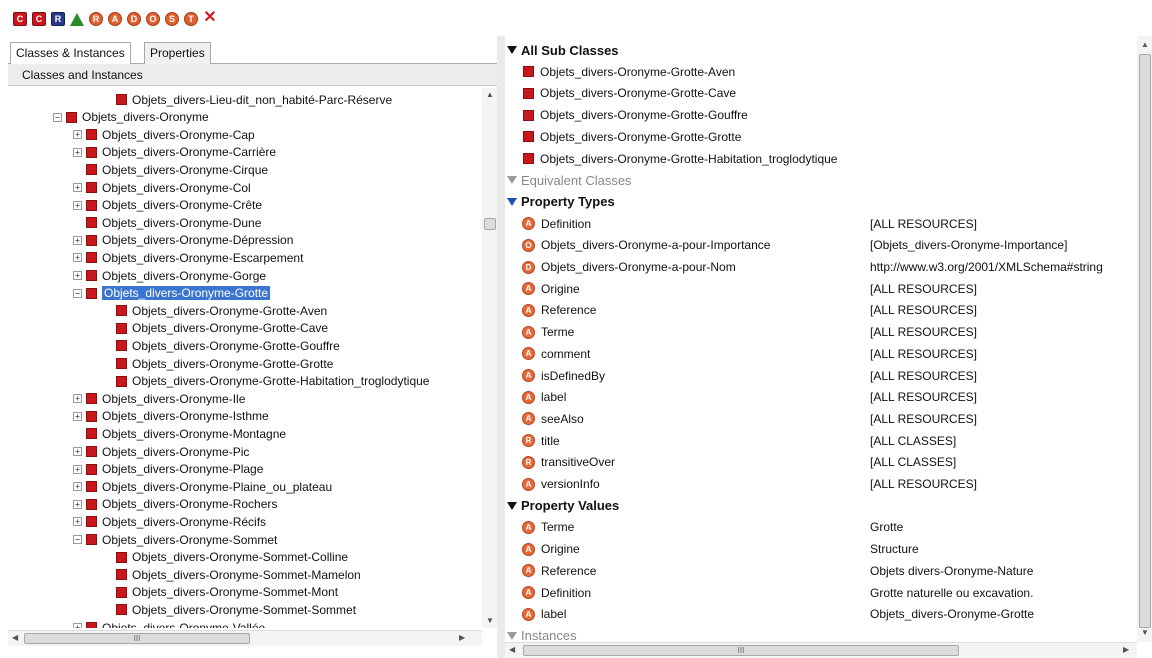  What do you see at coordinates (70, 53) in the screenshot?
I see `tab-classes-instances: Classes & Instances` at bounding box center [70, 53].